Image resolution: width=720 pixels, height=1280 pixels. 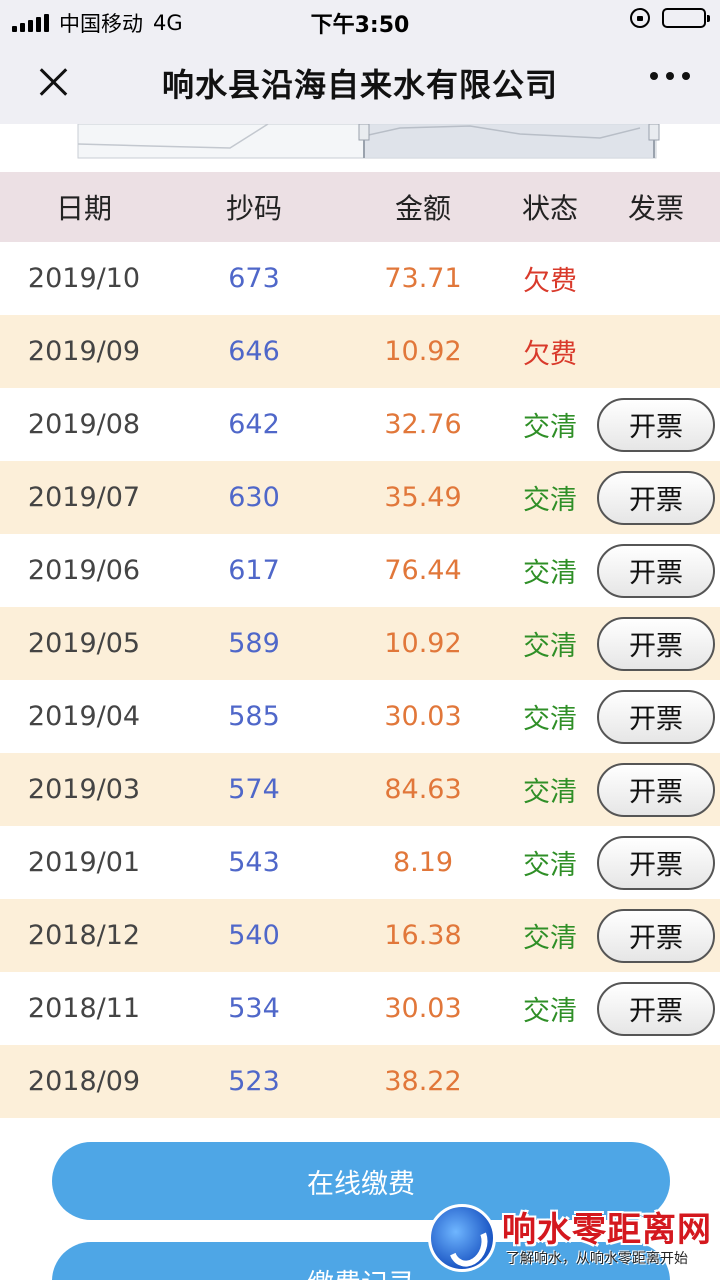 What do you see at coordinates (423, 935) in the screenshot?
I see `row-amount: 16.38` at bounding box center [423, 935].